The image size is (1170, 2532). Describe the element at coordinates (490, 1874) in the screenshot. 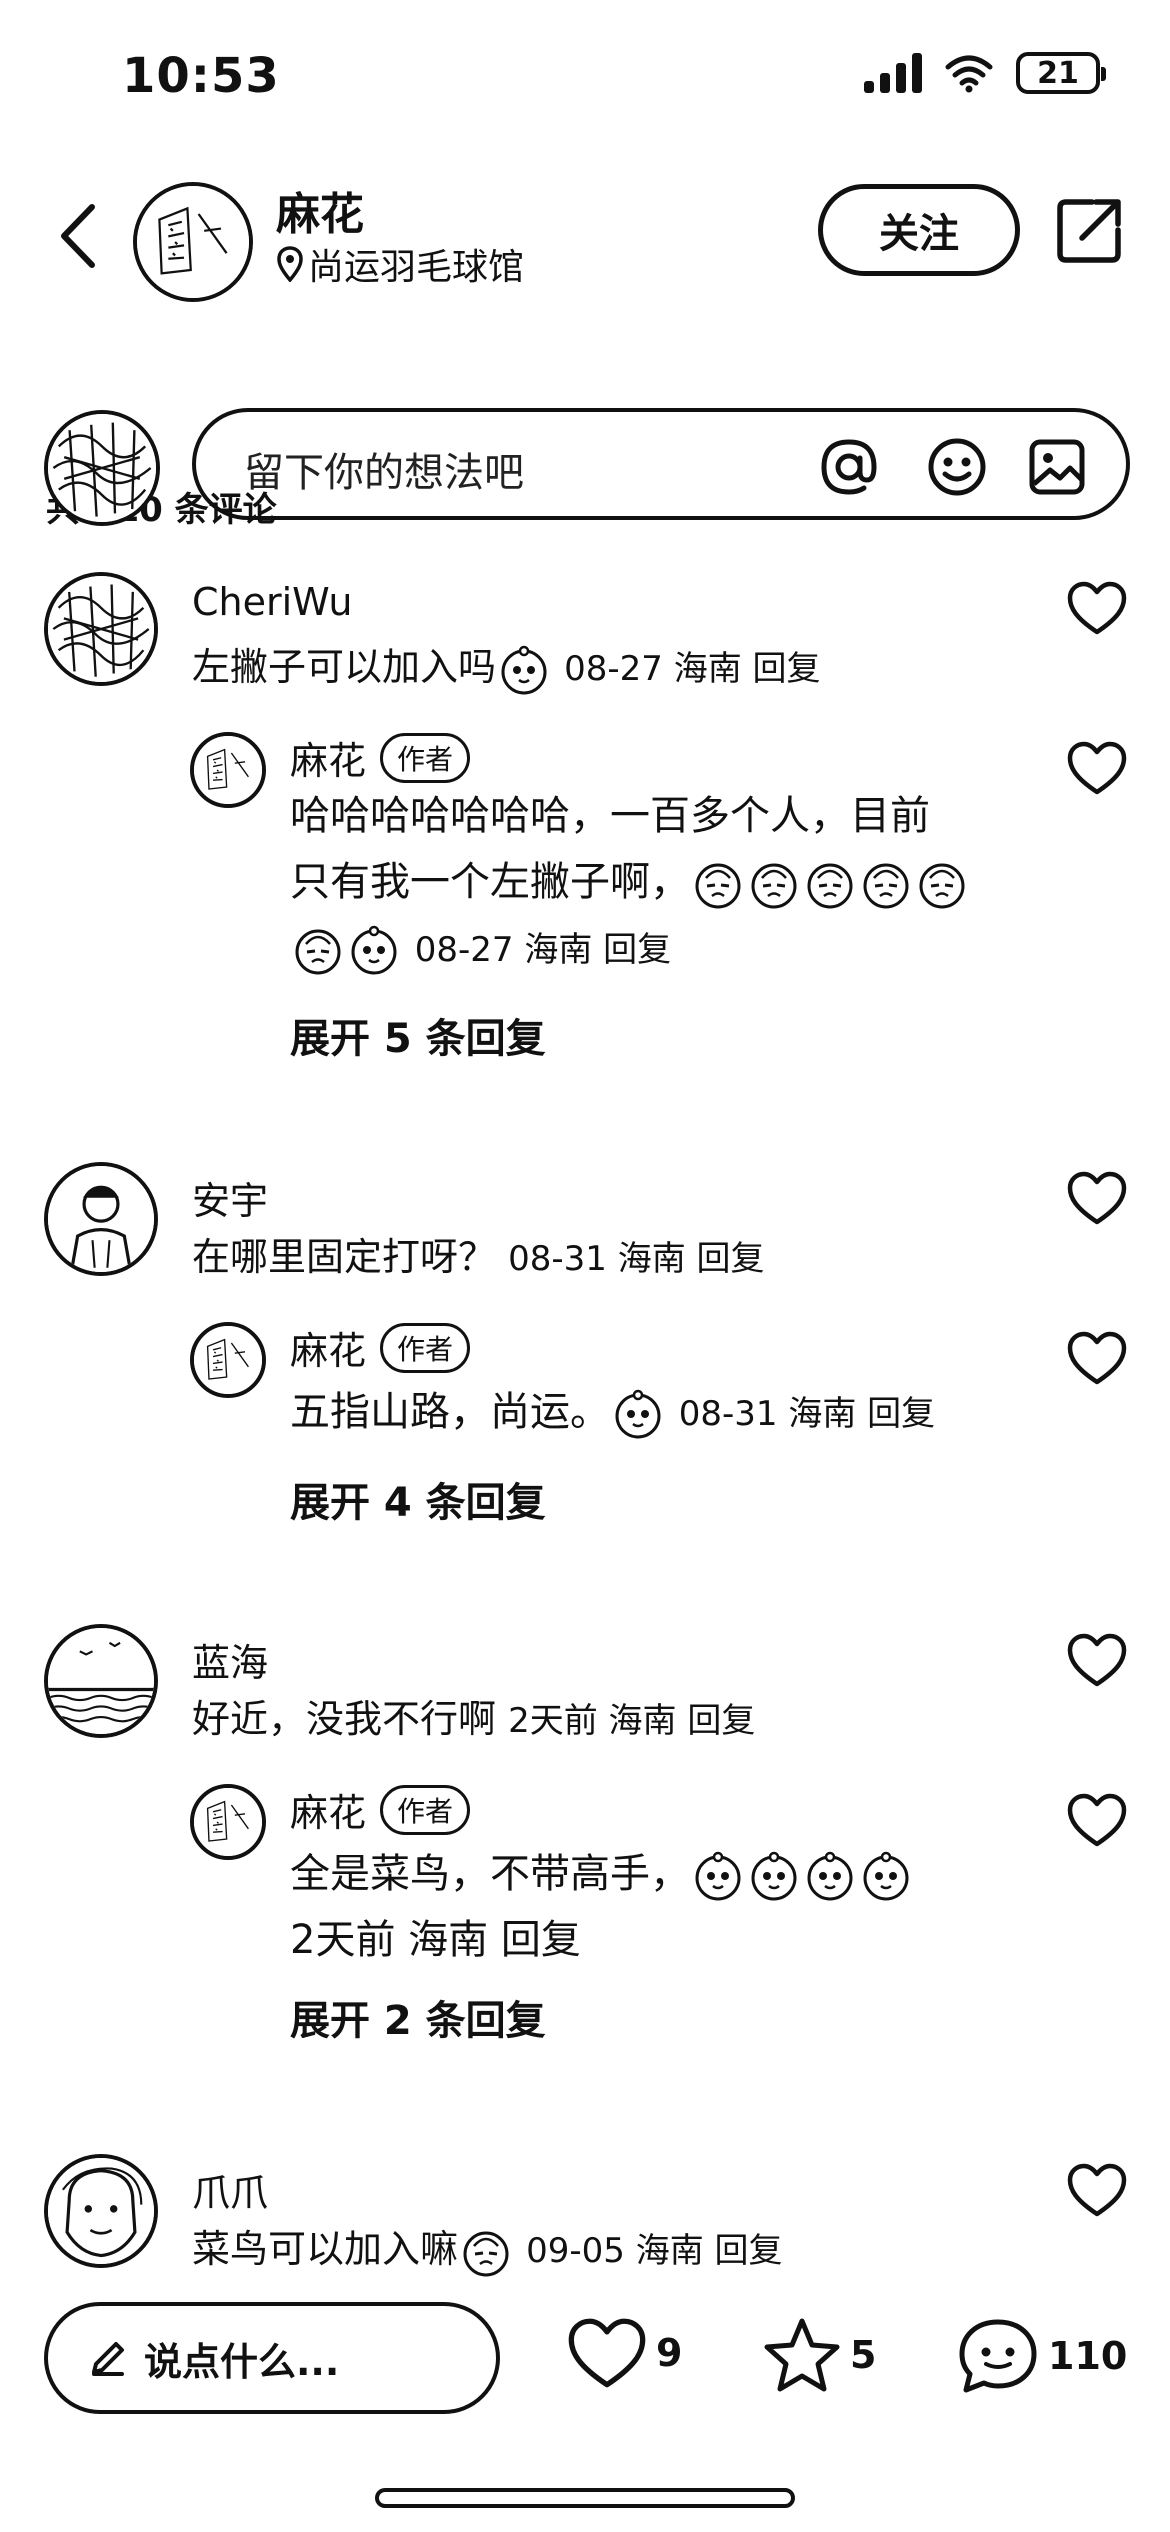

I see `reply-body: 全是菜鸟，不带高手，` at that location.